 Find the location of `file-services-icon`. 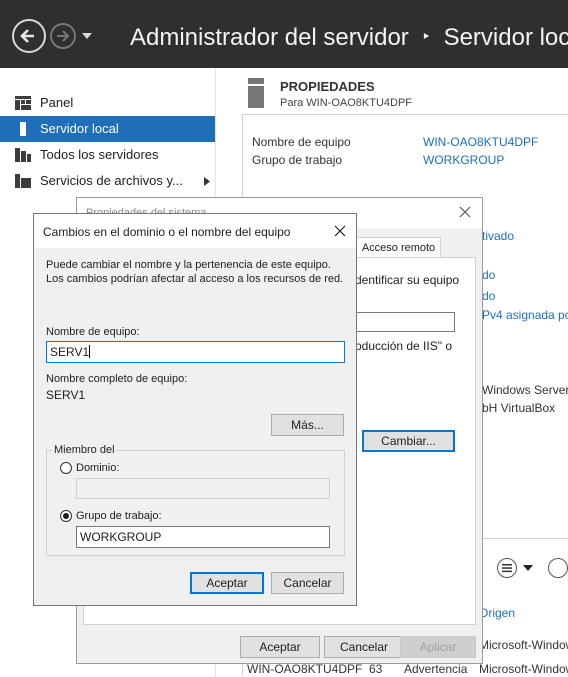

file-services-icon is located at coordinates (23, 181).